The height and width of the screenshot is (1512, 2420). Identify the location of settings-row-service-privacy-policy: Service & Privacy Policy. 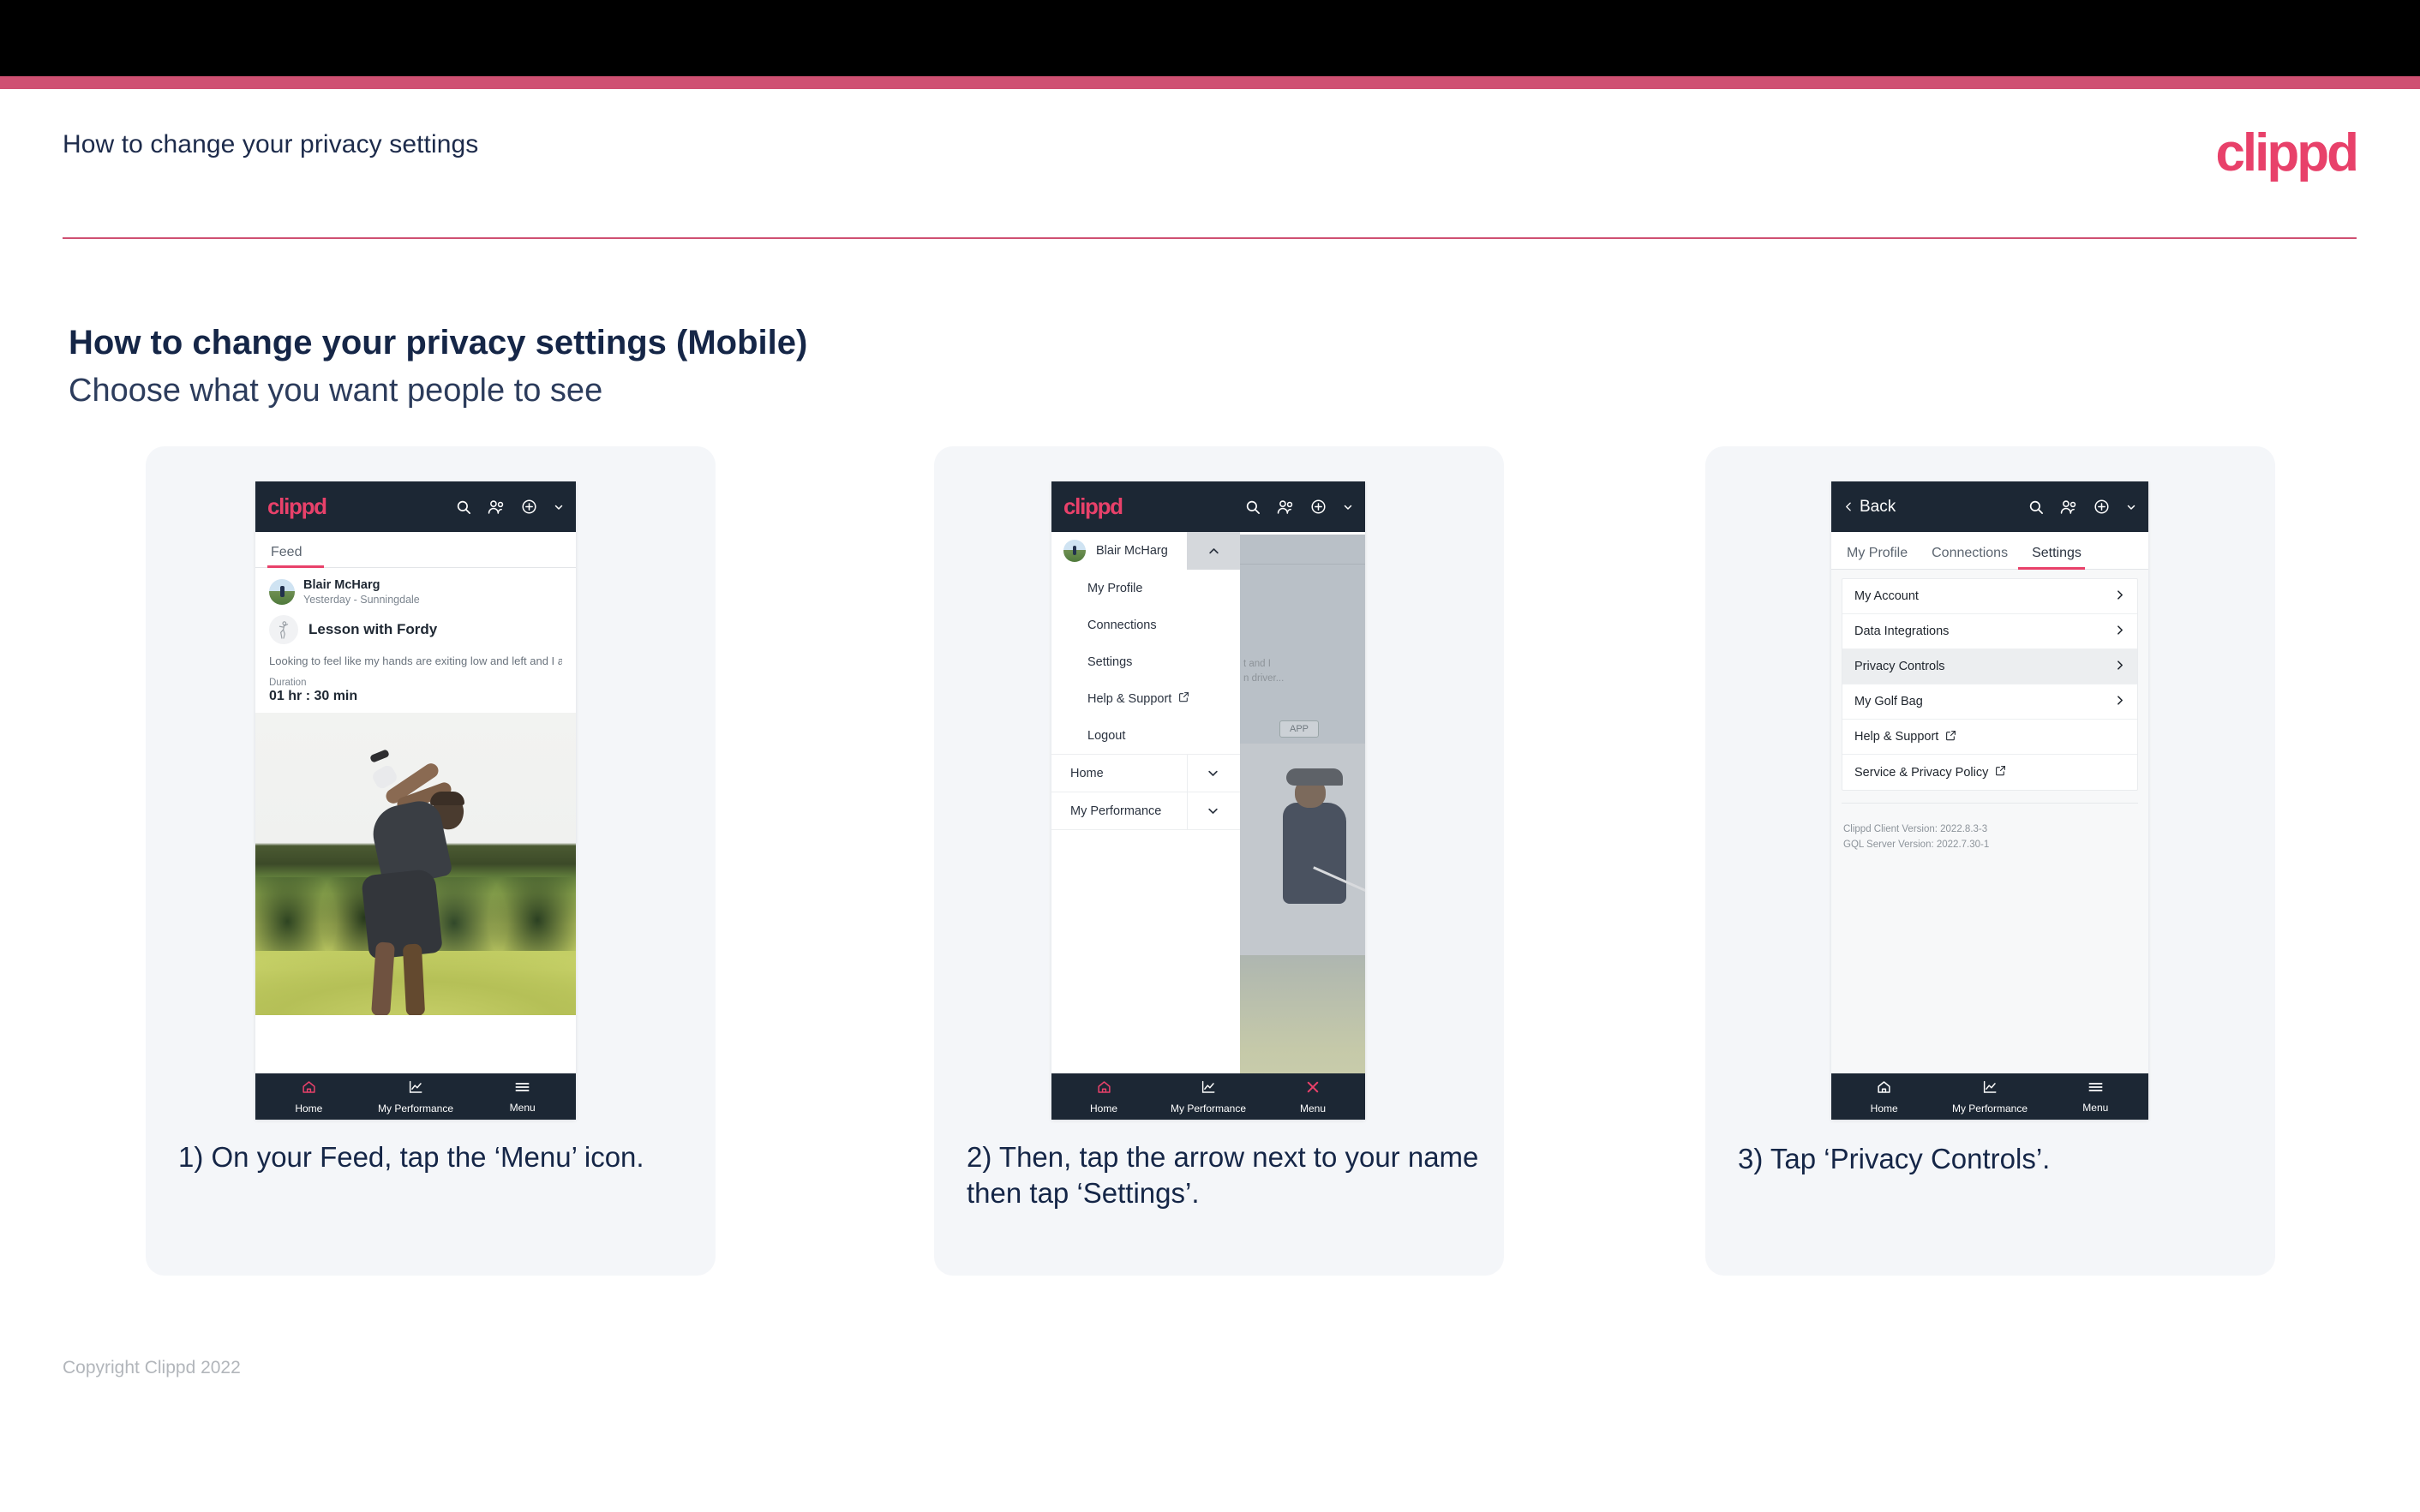
(1989, 772).